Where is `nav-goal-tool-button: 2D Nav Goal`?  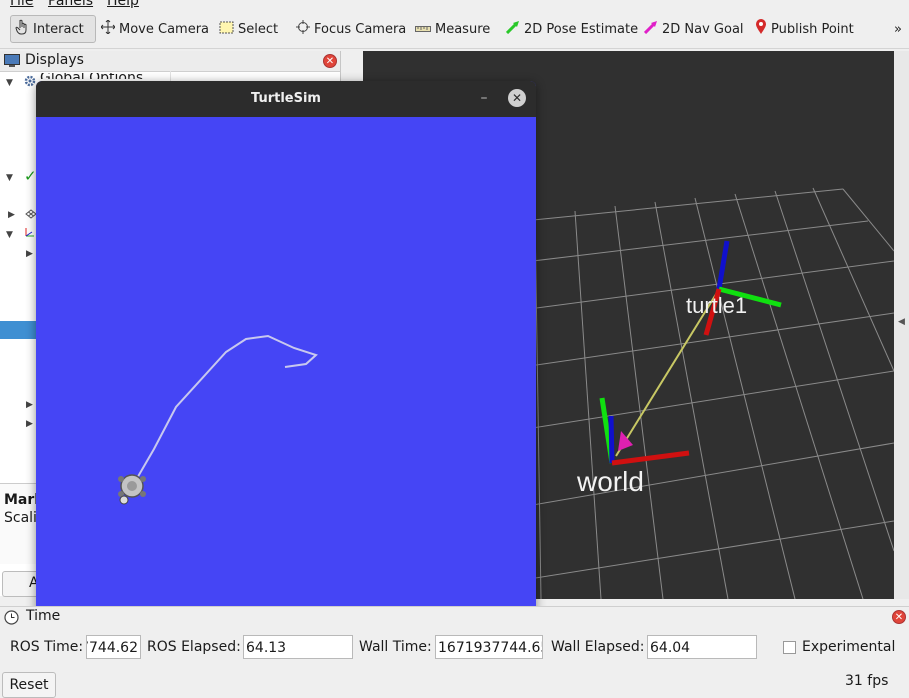 nav-goal-tool-button: 2D Nav Goal is located at coordinates (693, 29).